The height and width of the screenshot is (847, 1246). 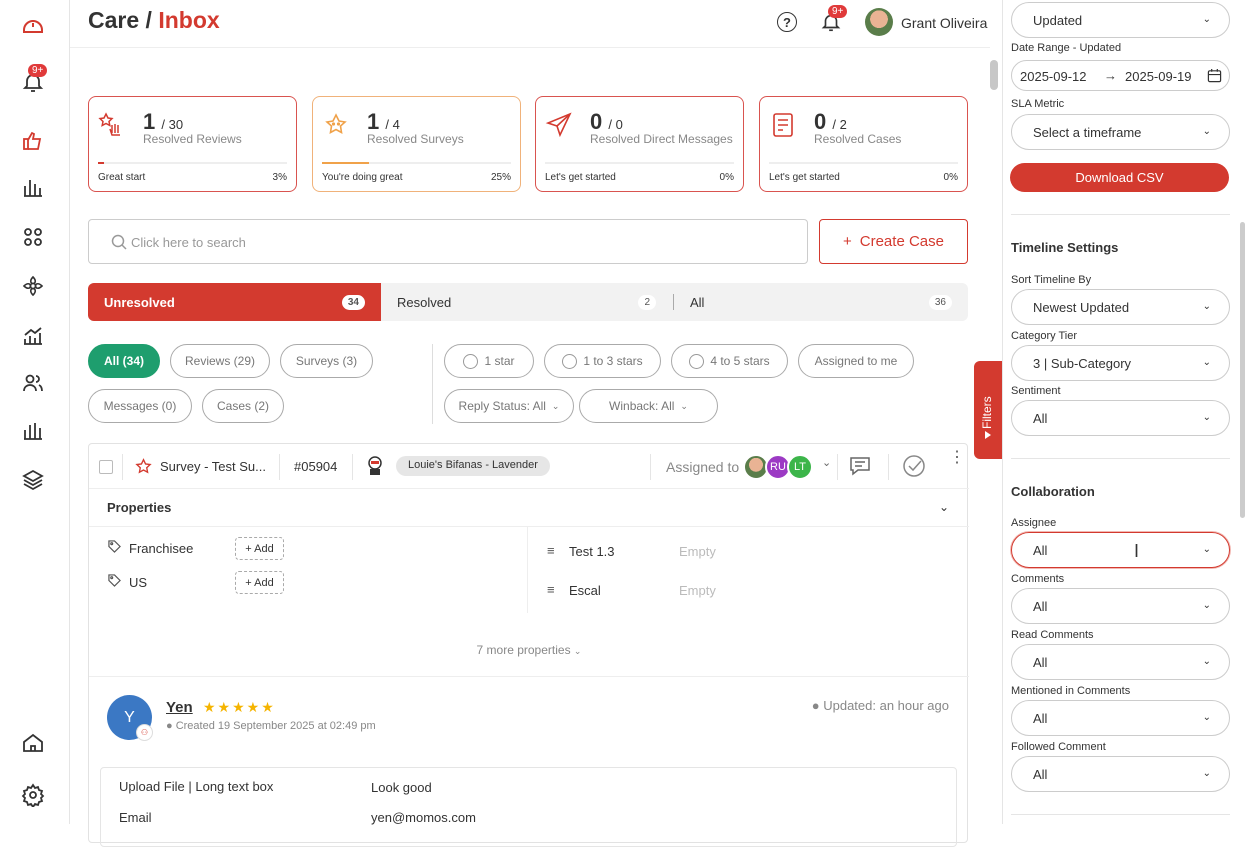 What do you see at coordinates (423, 817) in the screenshot?
I see `answer-value: yen@momos.com` at bounding box center [423, 817].